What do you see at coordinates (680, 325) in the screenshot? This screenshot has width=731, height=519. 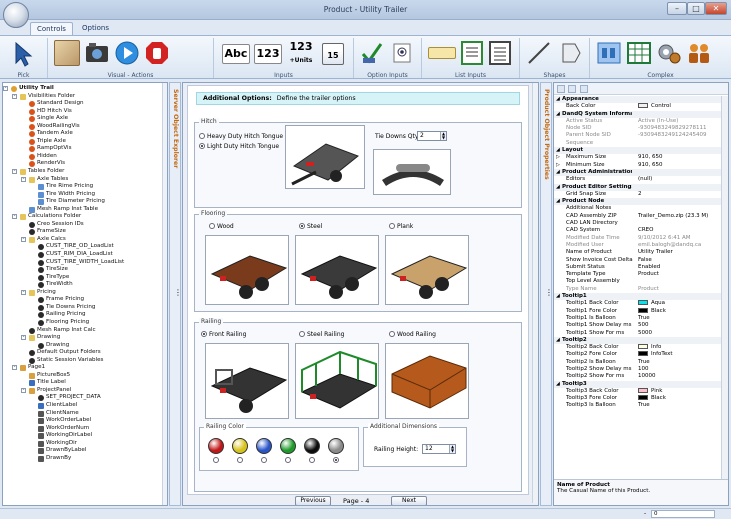 I see `property-value: 500` at bounding box center [680, 325].